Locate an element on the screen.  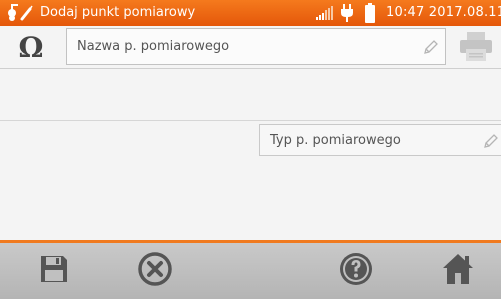
signal-strength-icon is located at coordinates (325, 15).